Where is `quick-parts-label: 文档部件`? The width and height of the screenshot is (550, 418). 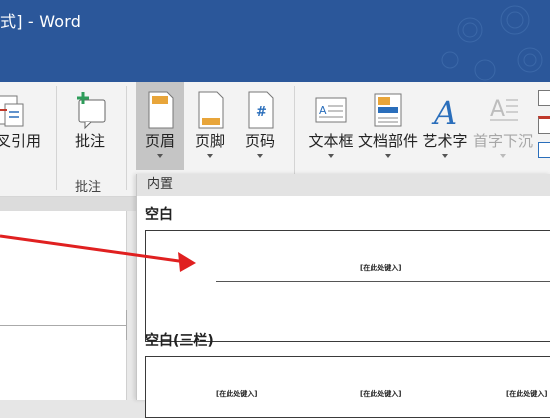 quick-parts-label: 文档部件 is located at coordinates (388, 141).